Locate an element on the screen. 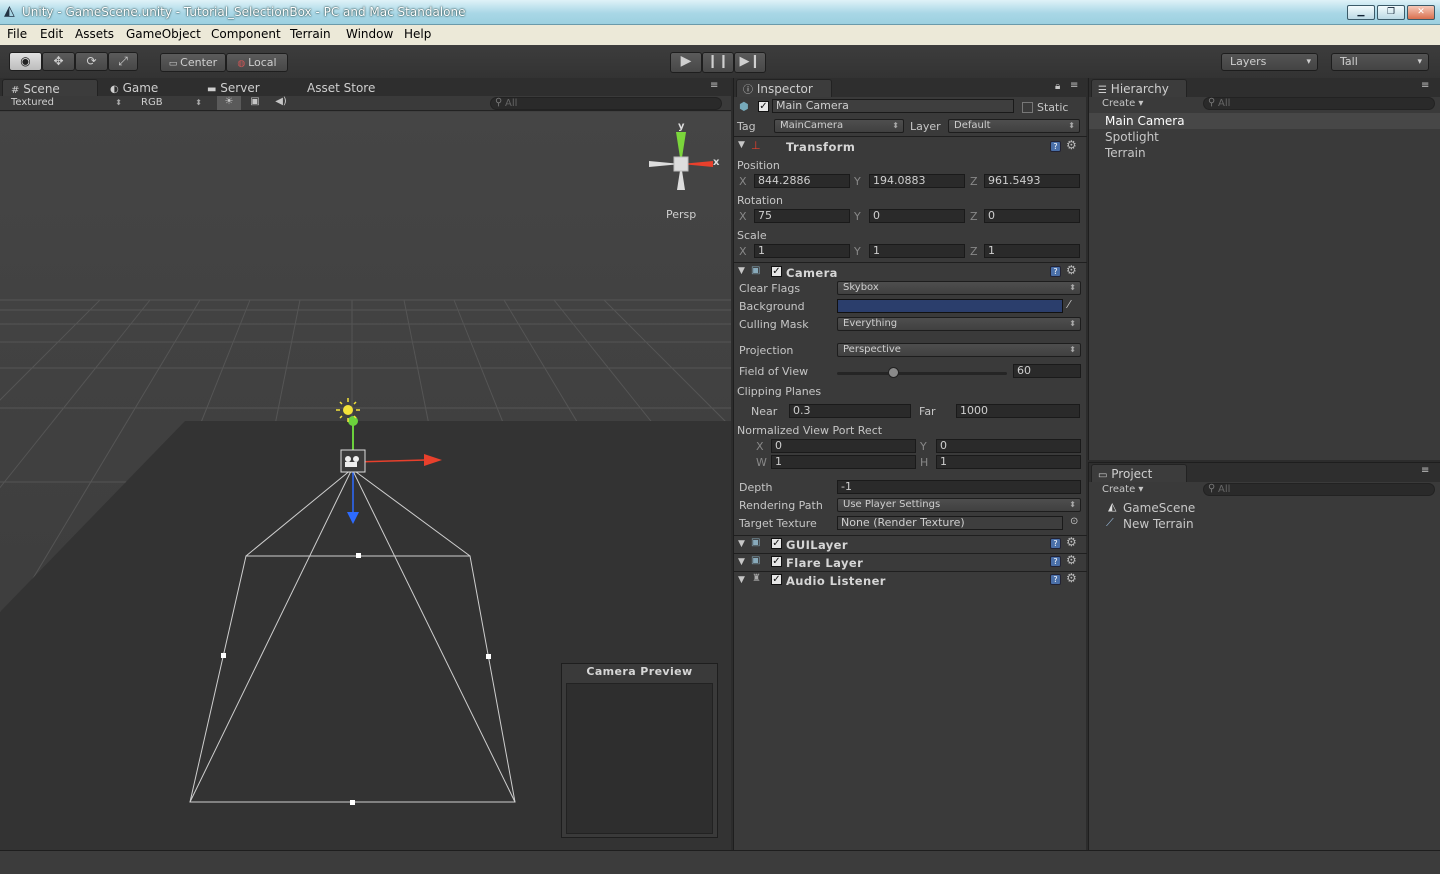 This screenshot has width=1440, height=874. hierarchy-create-button: Create ▾ is located at coordinates (1122, 103).